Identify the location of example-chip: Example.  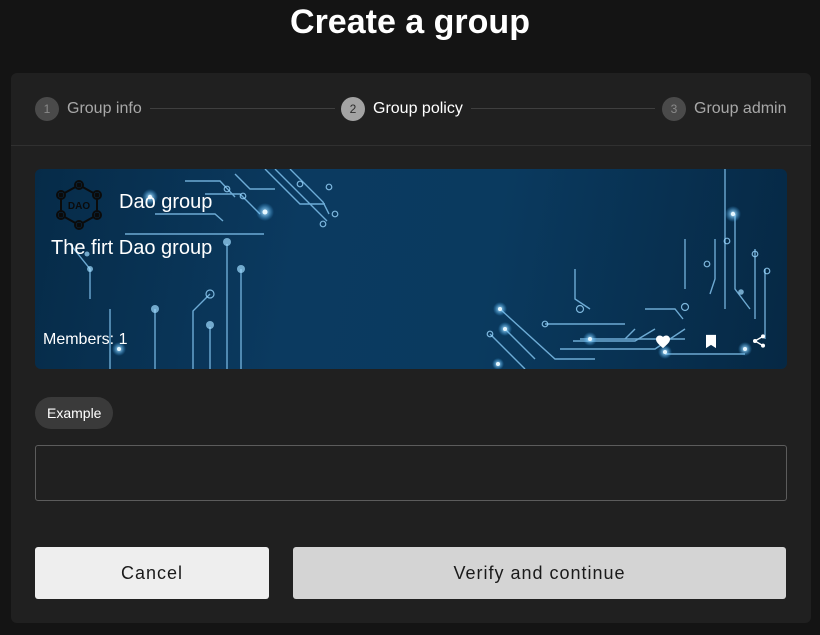
(74, 413).